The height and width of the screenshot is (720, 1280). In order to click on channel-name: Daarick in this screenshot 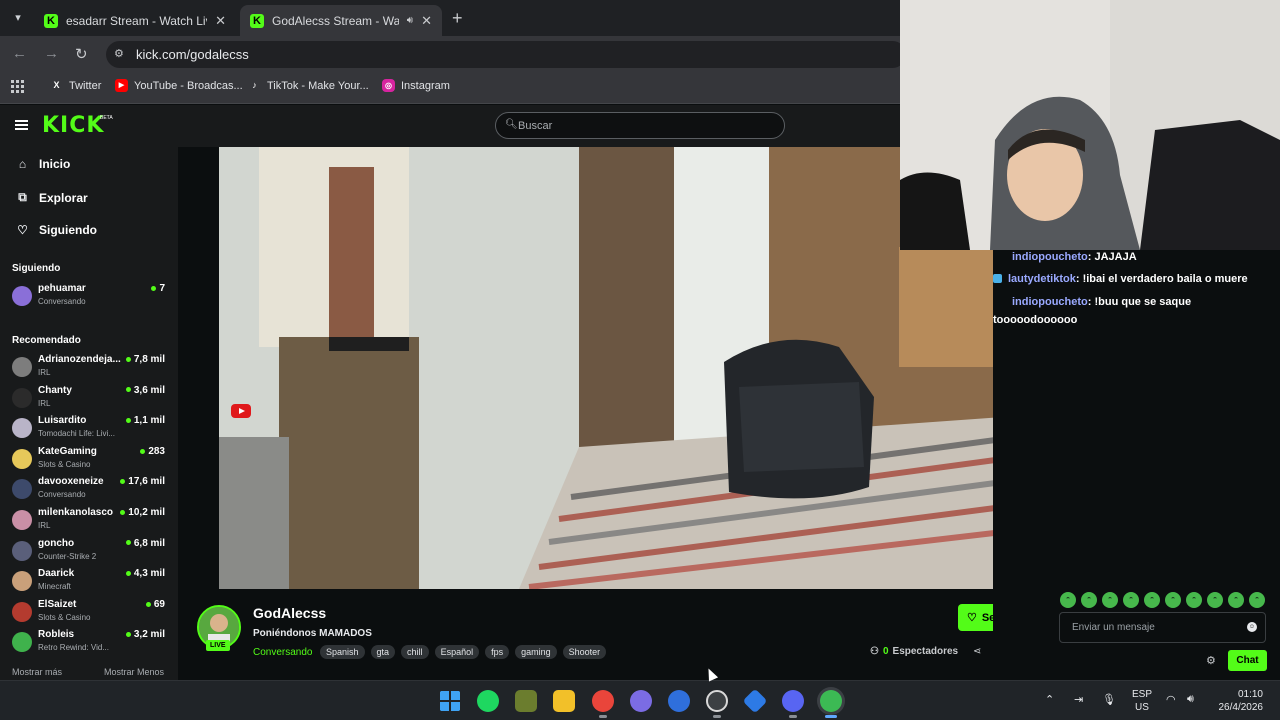, I will do `click(56, 574)`.